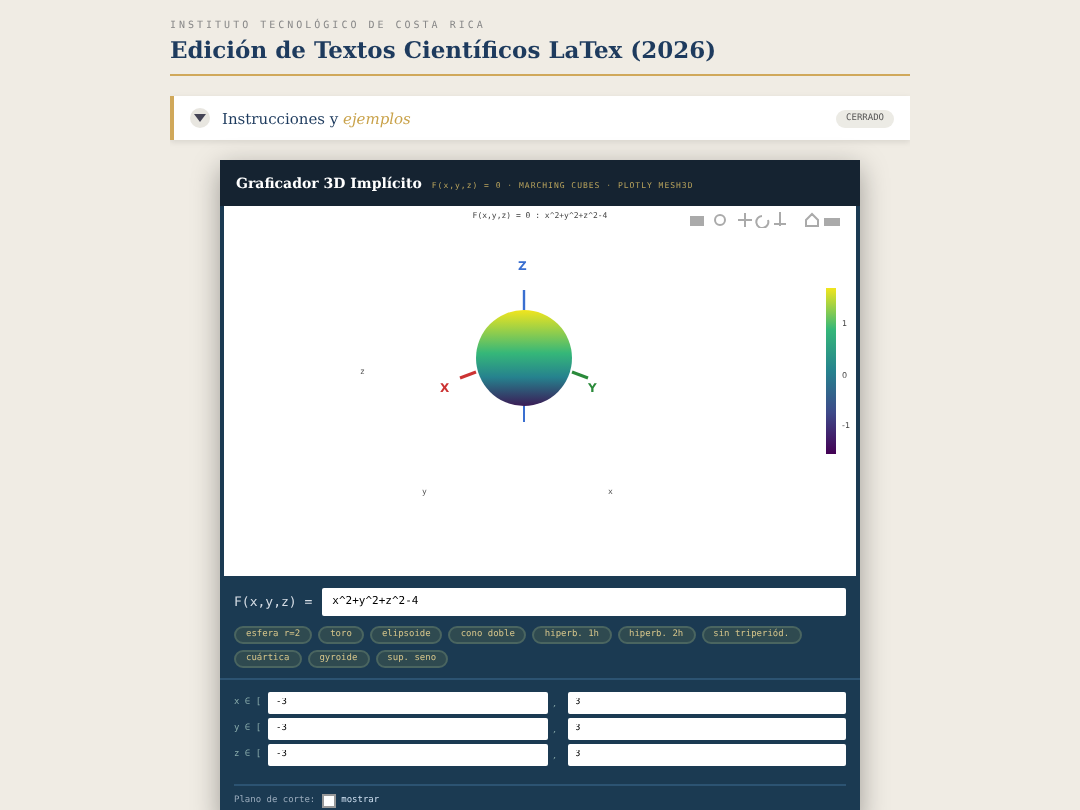 This screenshot has height=810, width=1080. Describe the element at coordinates (200, 118) in the screenshot. I see `chevron-icon` at that location.